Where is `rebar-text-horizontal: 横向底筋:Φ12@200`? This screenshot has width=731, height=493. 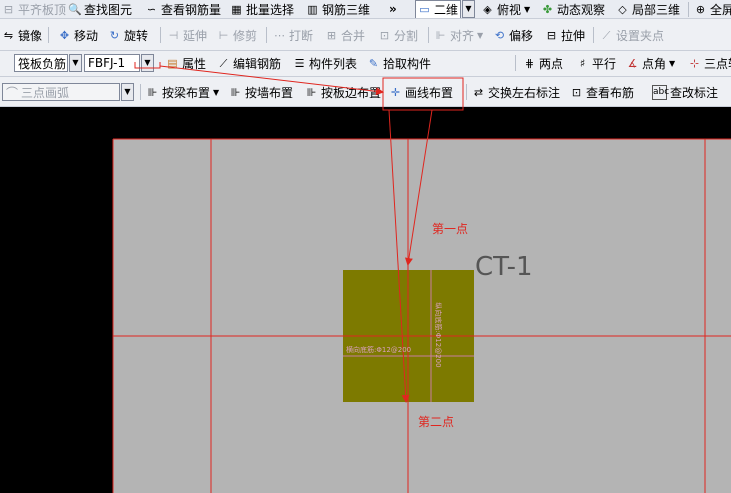
rebar-text-horizontal: 横向底筋:Φ12@200 is located at coordinates (379, 350).